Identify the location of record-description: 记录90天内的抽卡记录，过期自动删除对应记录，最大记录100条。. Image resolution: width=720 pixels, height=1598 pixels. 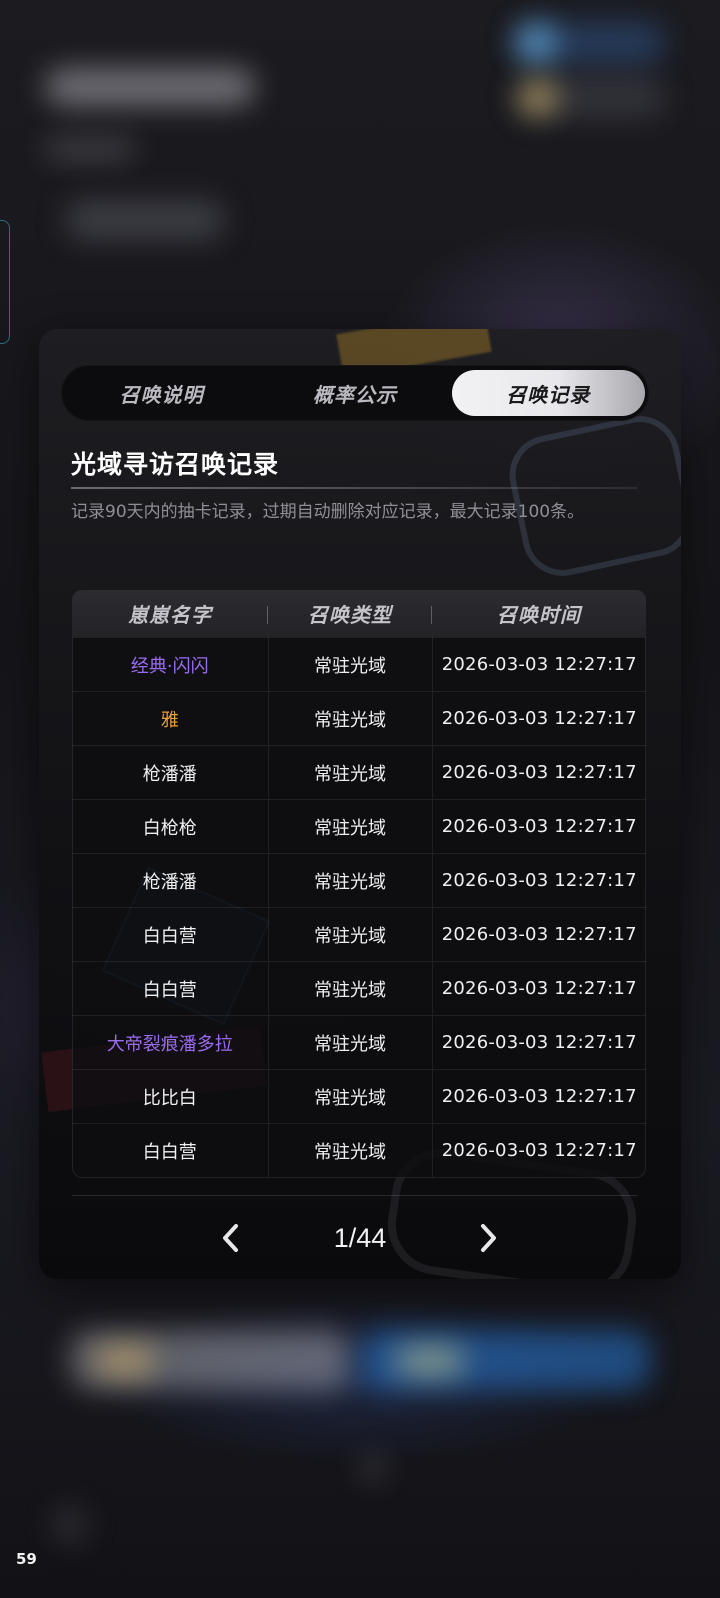
(328, 512).